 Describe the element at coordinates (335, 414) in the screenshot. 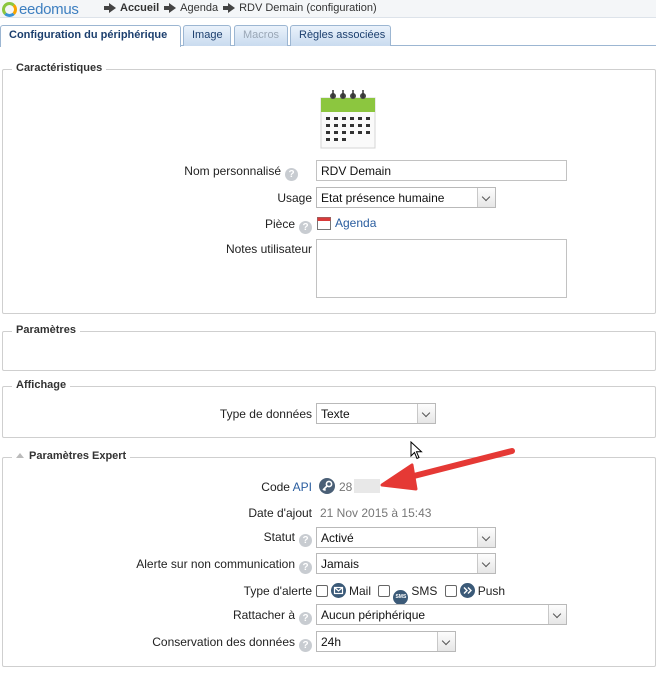

I see `type-donnees-value: Texte` at that location.